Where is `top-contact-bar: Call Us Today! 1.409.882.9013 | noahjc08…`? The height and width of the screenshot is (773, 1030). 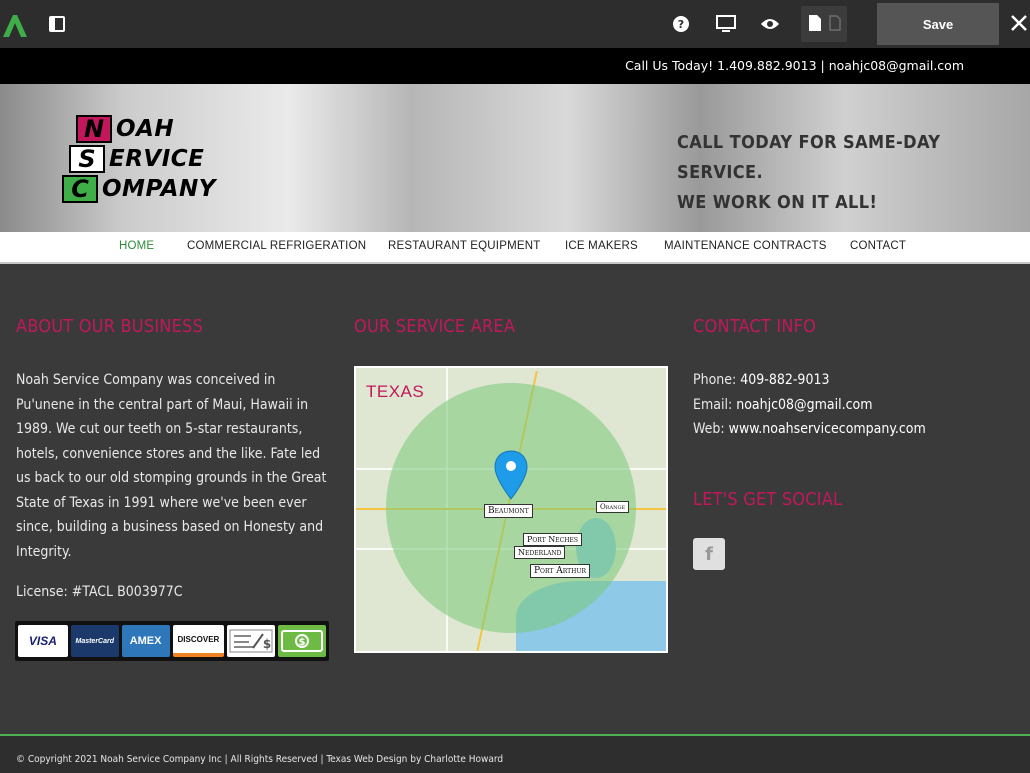 top-contact-bar: Call Us Today! 1.409.882.9013 | noahjc08… is located at coordinates (515, 66).